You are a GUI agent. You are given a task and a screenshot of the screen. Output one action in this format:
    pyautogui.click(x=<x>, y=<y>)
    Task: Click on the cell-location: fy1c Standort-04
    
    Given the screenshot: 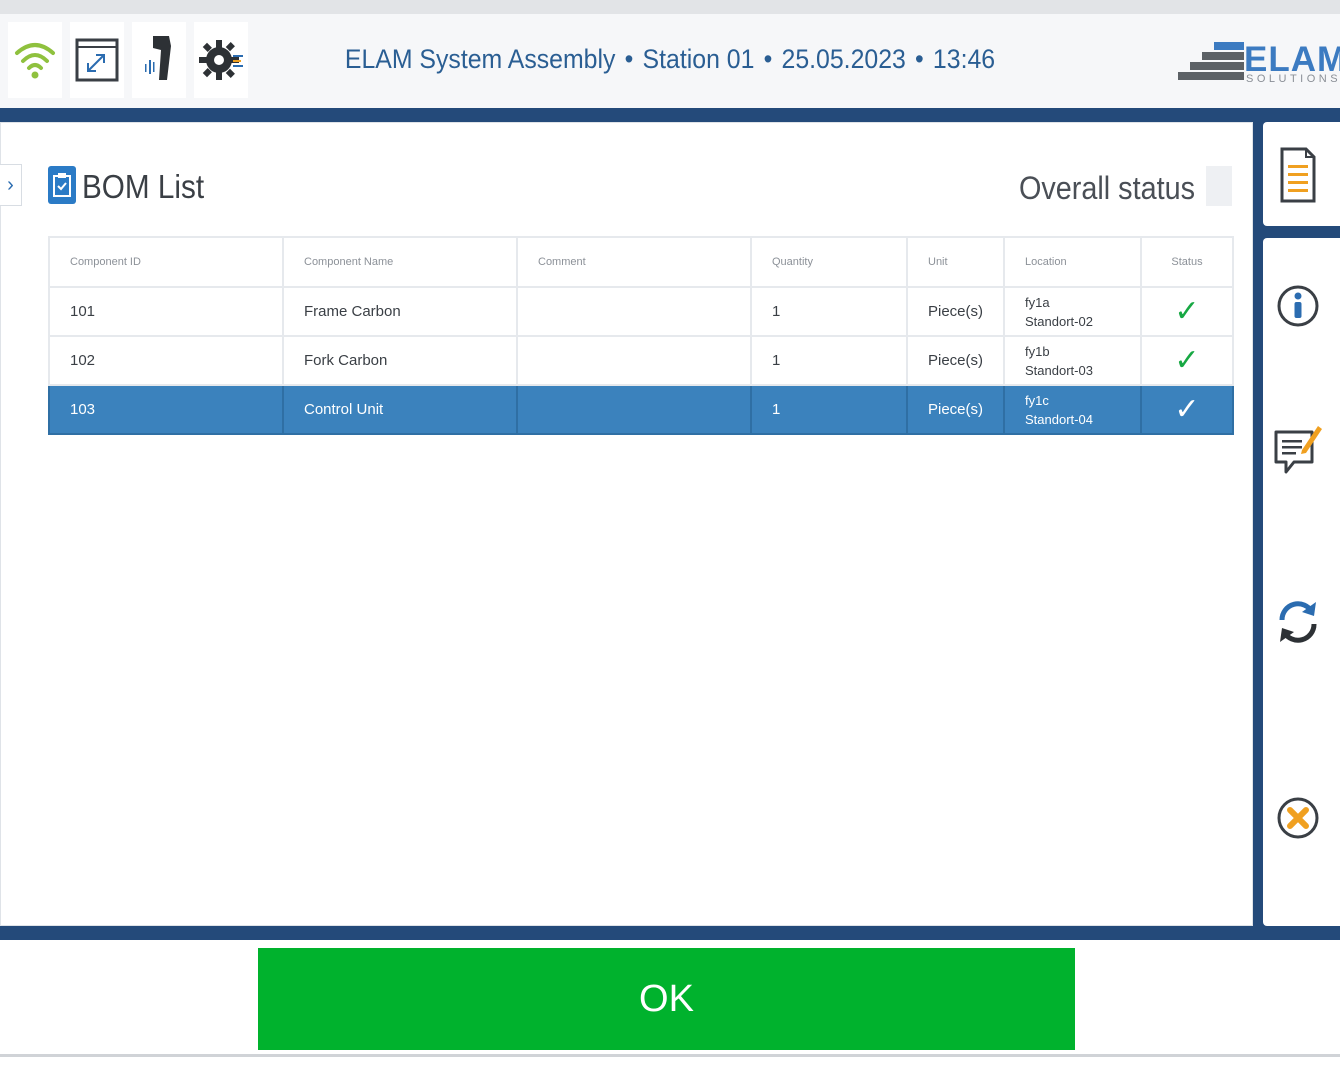 What is the action you would take?
    pyautogui.click(x=1072, y=409)
    